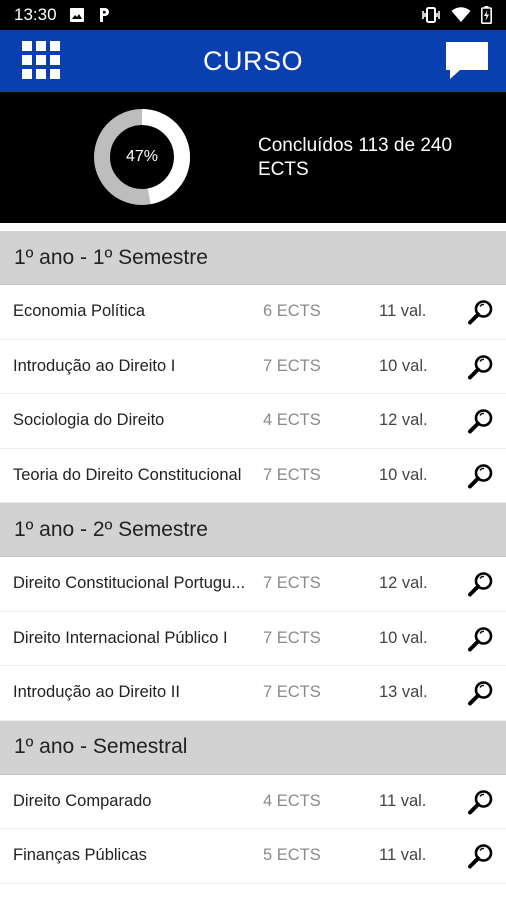 Image resolution: width=506 pixels, height=900 pixels. What do you see at coordinates (292, 855) in the screenshot?
I see `course-ects: 5 ECTS` at bounding box center [292, 855].